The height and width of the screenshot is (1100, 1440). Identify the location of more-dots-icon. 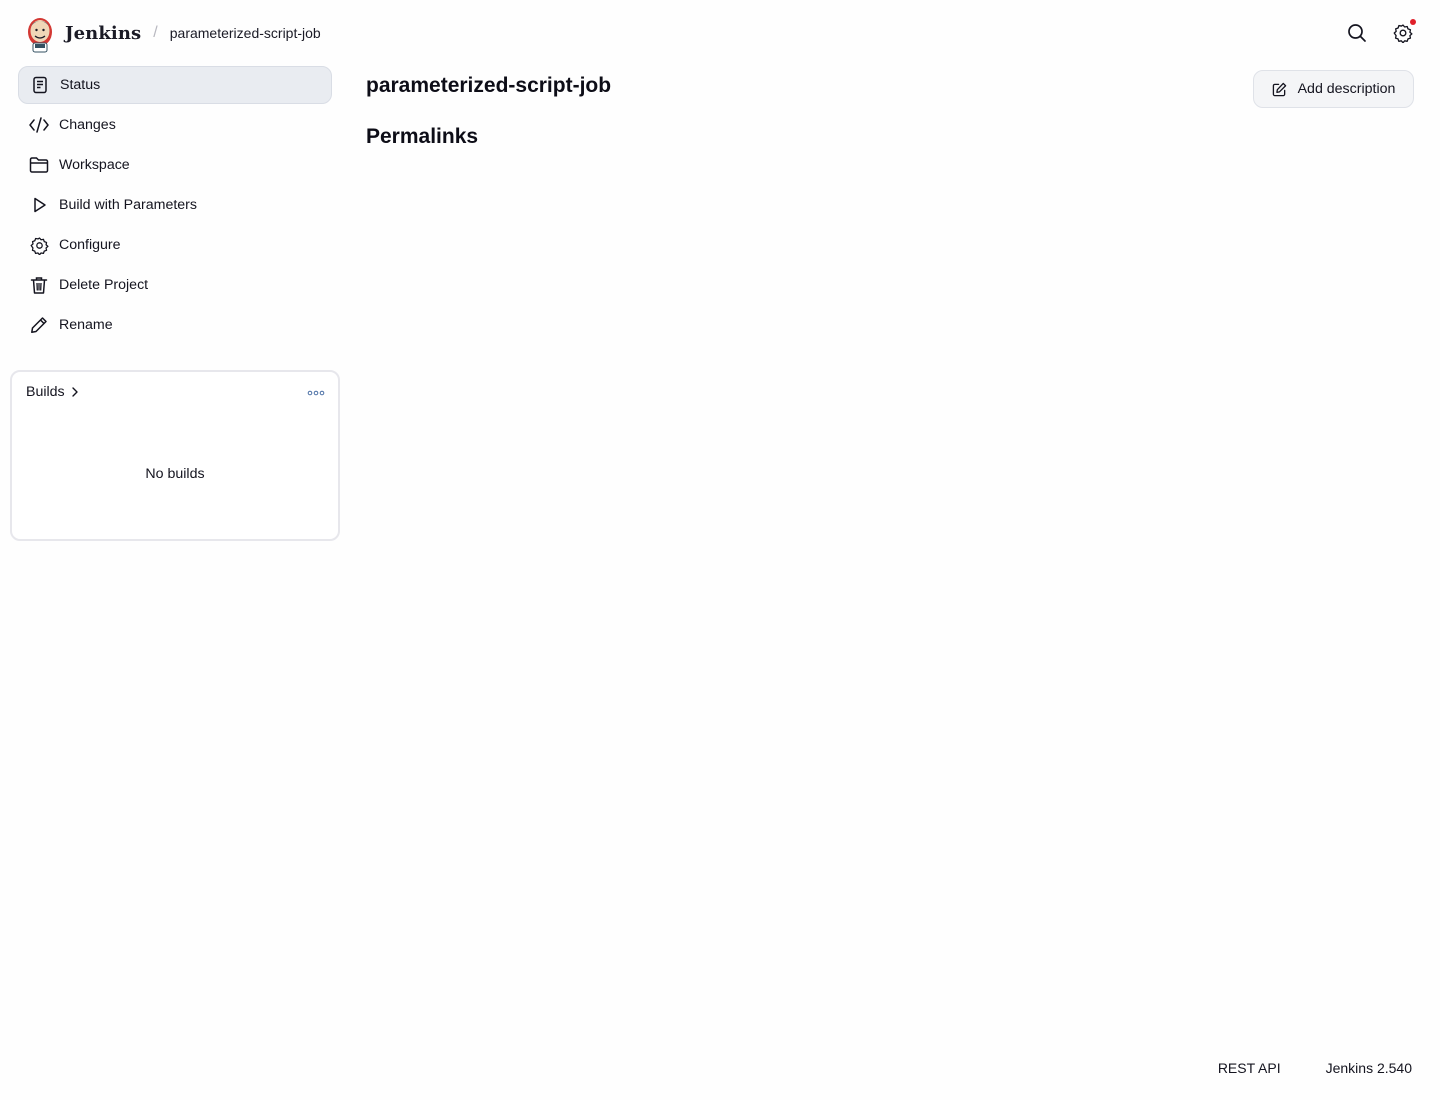
(316, 393).